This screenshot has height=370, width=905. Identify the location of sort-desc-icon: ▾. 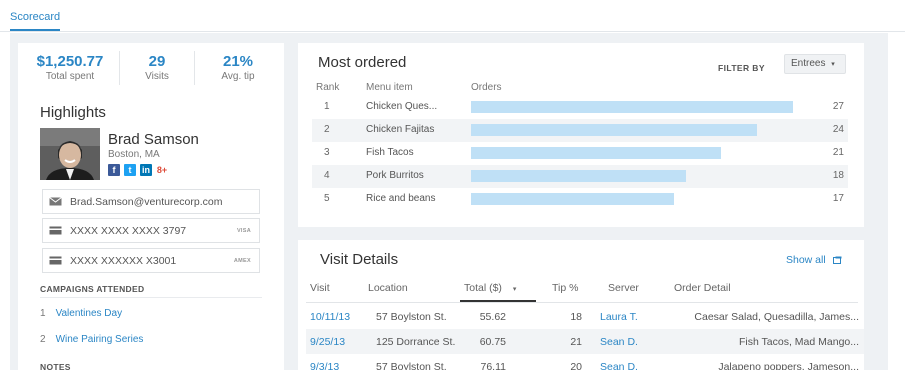
(514, 289).